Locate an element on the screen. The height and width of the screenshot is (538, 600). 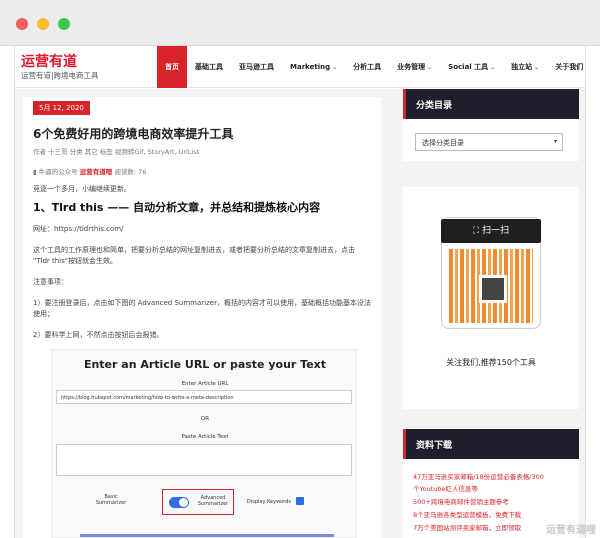
or-label: OR is located at coordinates (205, 419).